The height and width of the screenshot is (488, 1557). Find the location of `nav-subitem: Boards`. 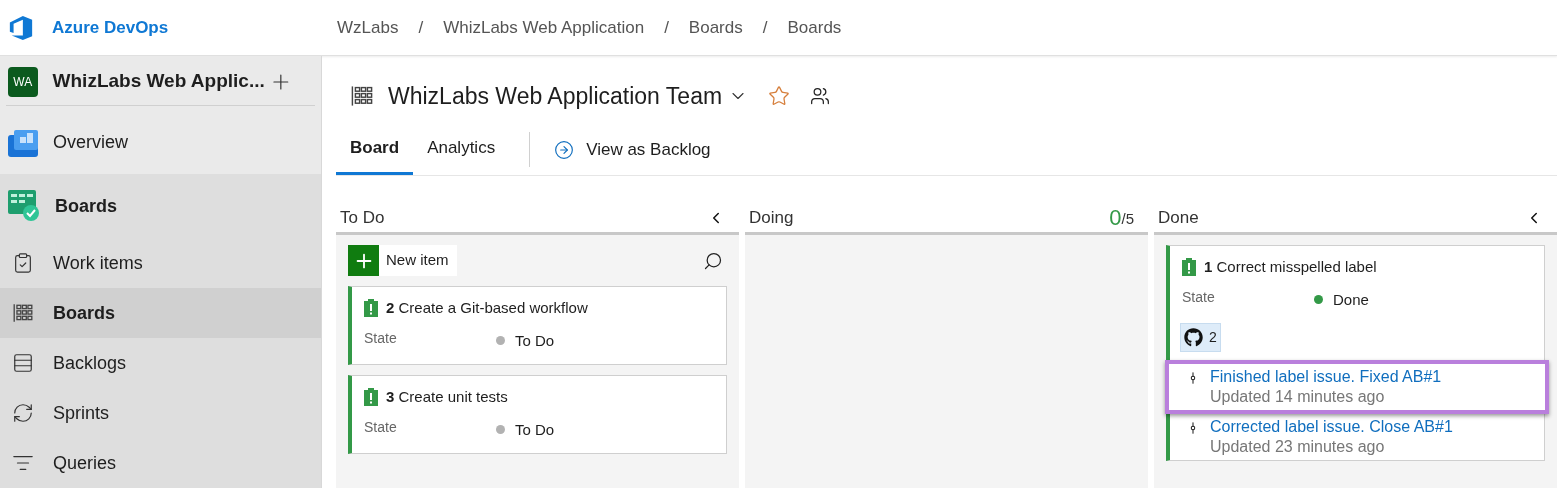

nav-subitem: Boards is located at coordinates (160, 313).